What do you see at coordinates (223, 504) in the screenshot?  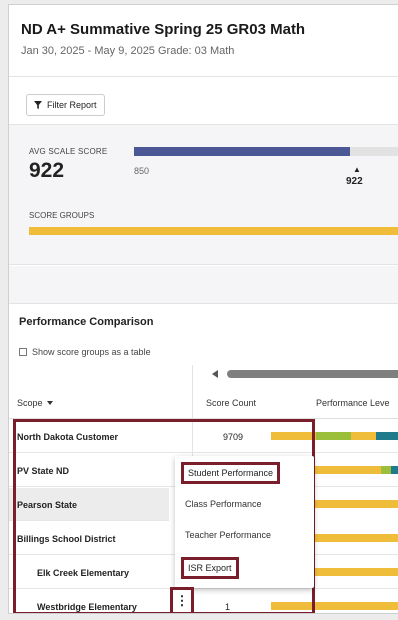 I see `menu-item-class-performance: Class Performance` at bounding box center [223, 504].